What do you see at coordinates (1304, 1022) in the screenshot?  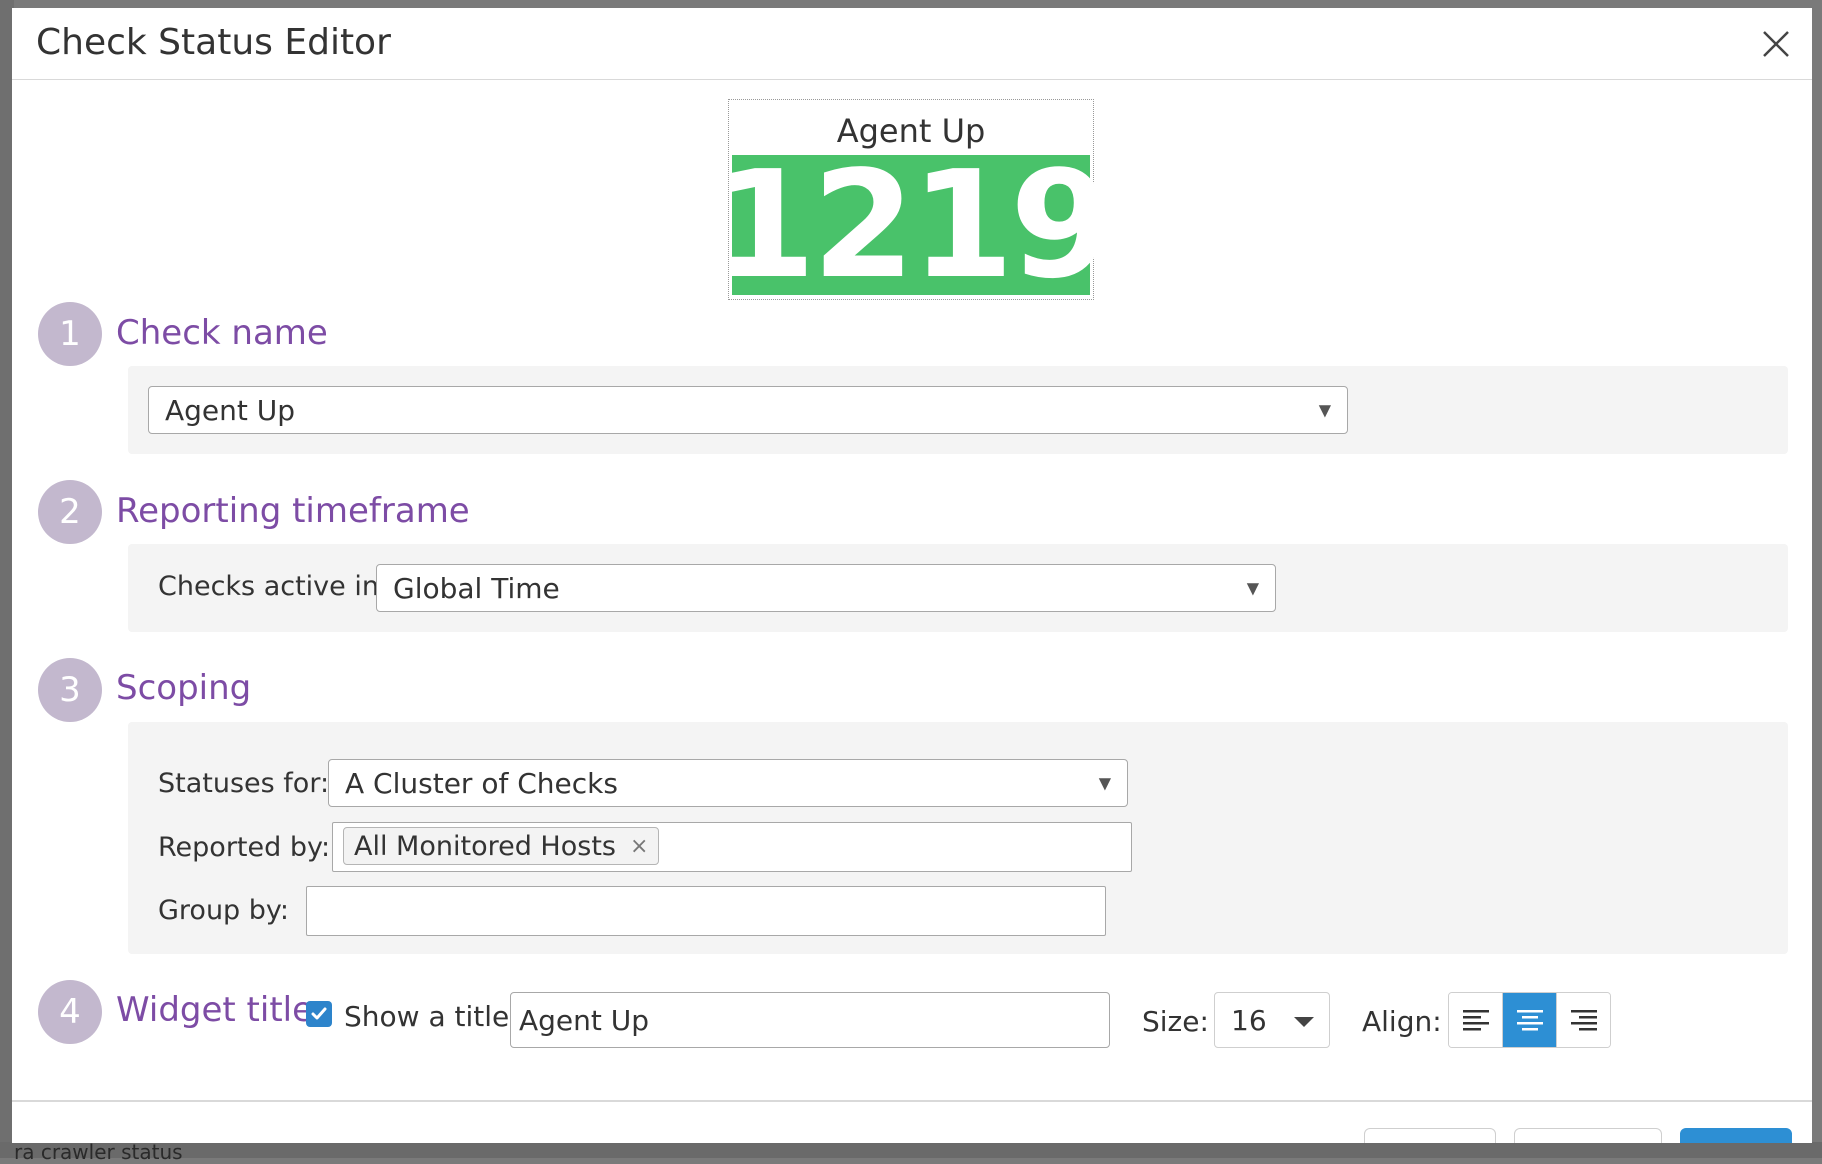 I see `caret-down-icon` at bounding box center [1304, 1022].